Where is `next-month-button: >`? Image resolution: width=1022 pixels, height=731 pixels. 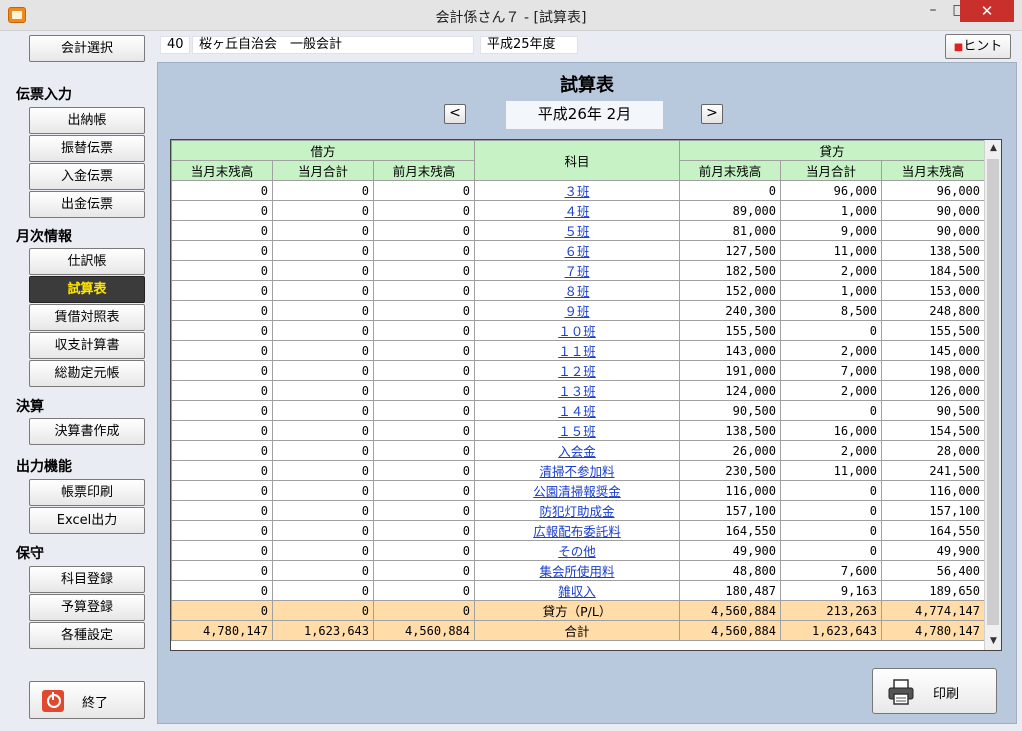
next-month-button: > is located at coordinates (712, 114).